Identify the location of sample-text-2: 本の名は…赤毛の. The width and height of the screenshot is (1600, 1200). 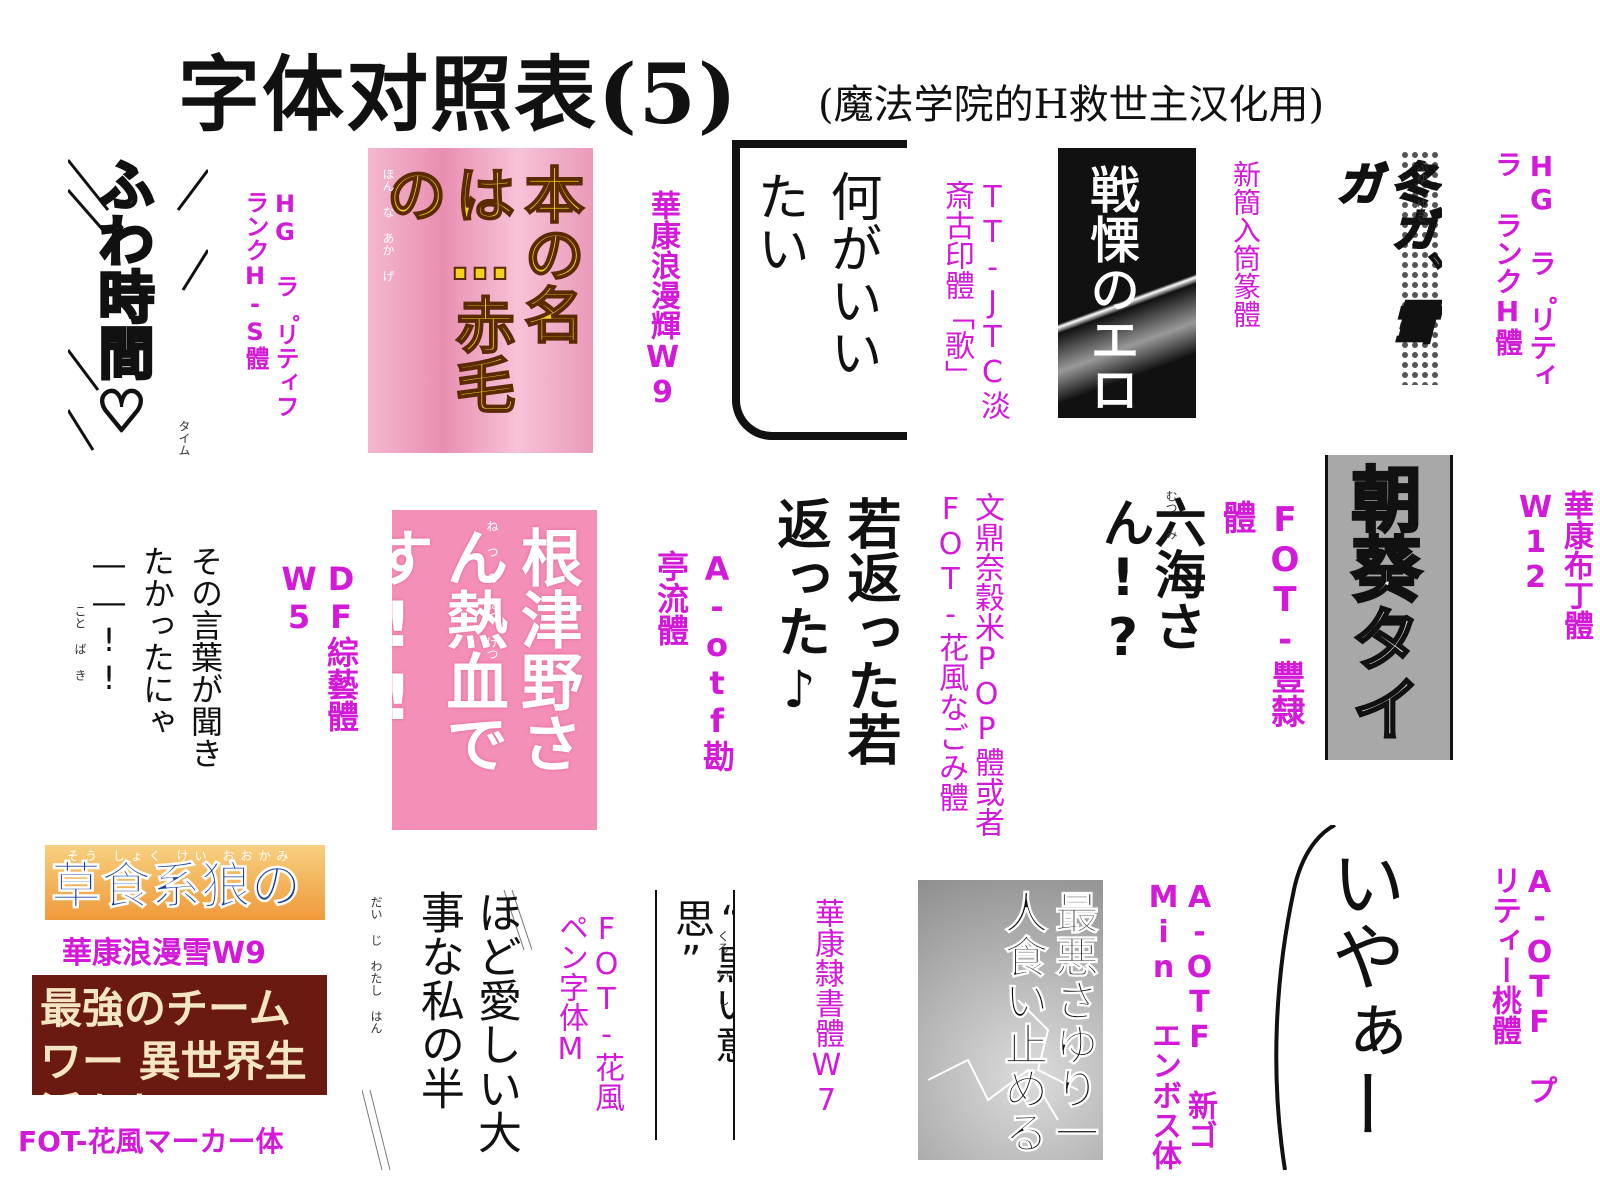
(480, 289).